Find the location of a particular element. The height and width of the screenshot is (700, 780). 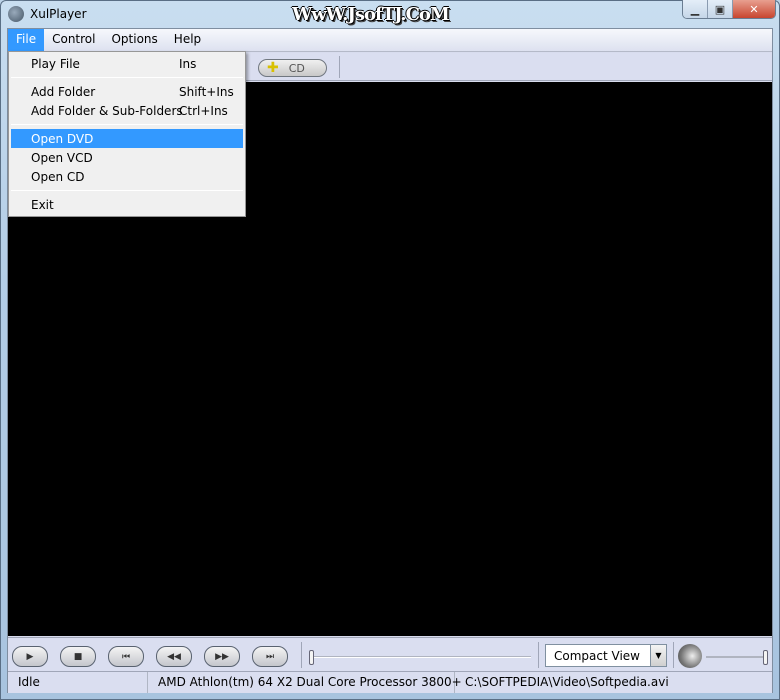

menu-item-add-folder-subfolders: Add Folder & Sub-Folders Ctrl+Ins is located at coordinates (127, 110).